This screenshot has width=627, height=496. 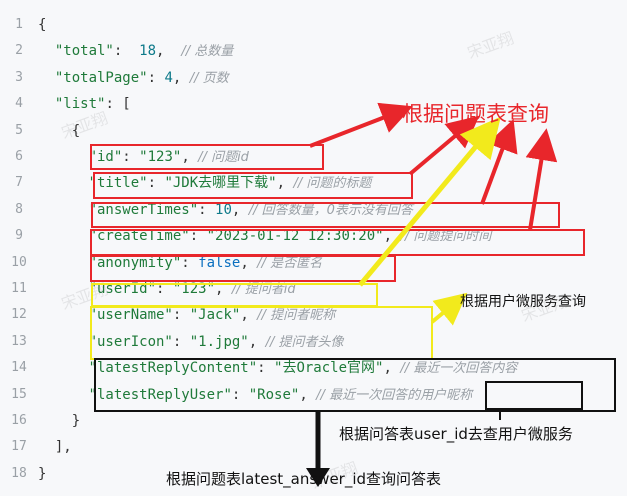 What do you see at coordinates (160, 394) in the screenshot?
I see `code-token: "latestReplyUser"` at bounding box center [160, 394].